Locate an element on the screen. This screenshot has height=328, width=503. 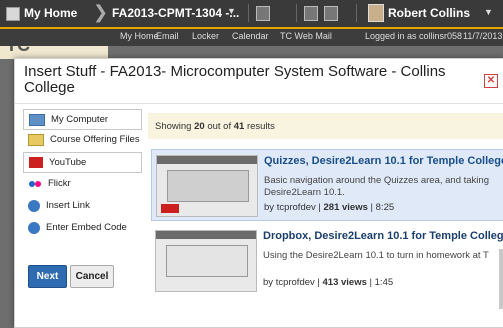
results-shown: 20 is located at coordinates (199, 126).